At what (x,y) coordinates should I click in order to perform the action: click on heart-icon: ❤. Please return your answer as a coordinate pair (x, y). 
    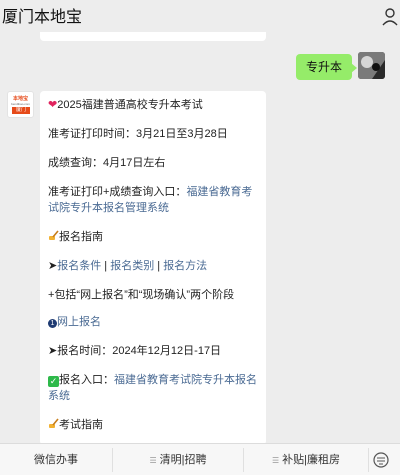
    Looking at the image, I should click on (53, 105).